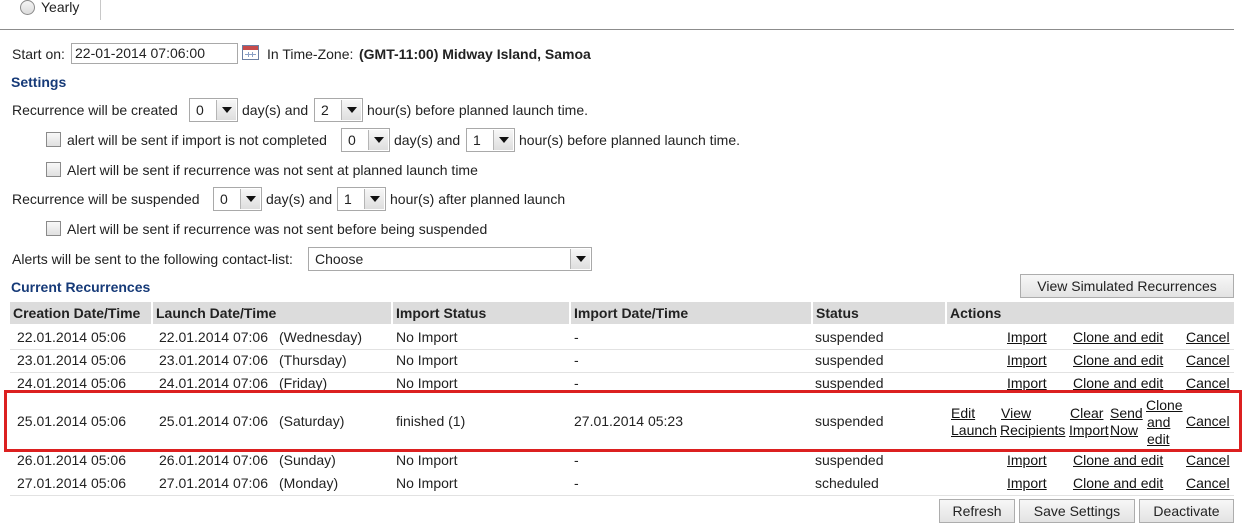 The width and height of the screenshot is (1246, 528). Describe the element at coordinates (224, 199) in the screenshot. I see `suspended-days-value: 0` at that location.